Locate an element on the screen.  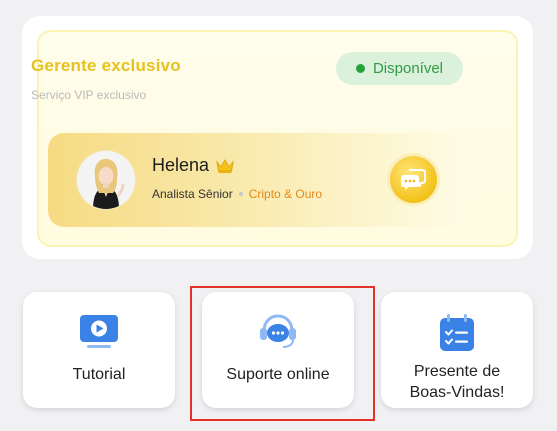
online-support-label: Suporte online is located at coordinates (278, 374).